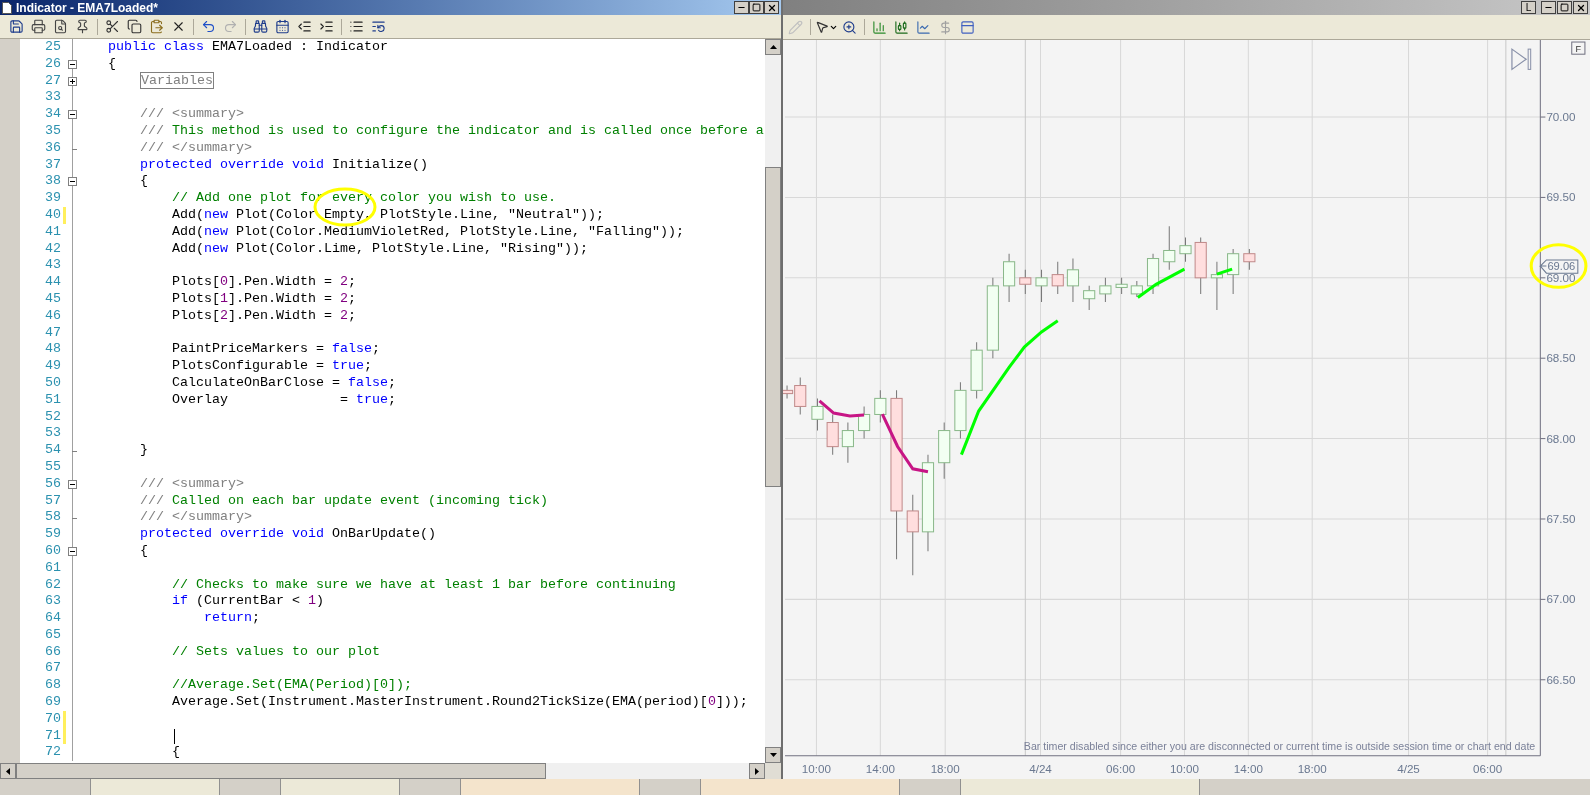  Describe the element at coordinates (53, 131) in the screenshot. I see `line-number: 35` at that location.